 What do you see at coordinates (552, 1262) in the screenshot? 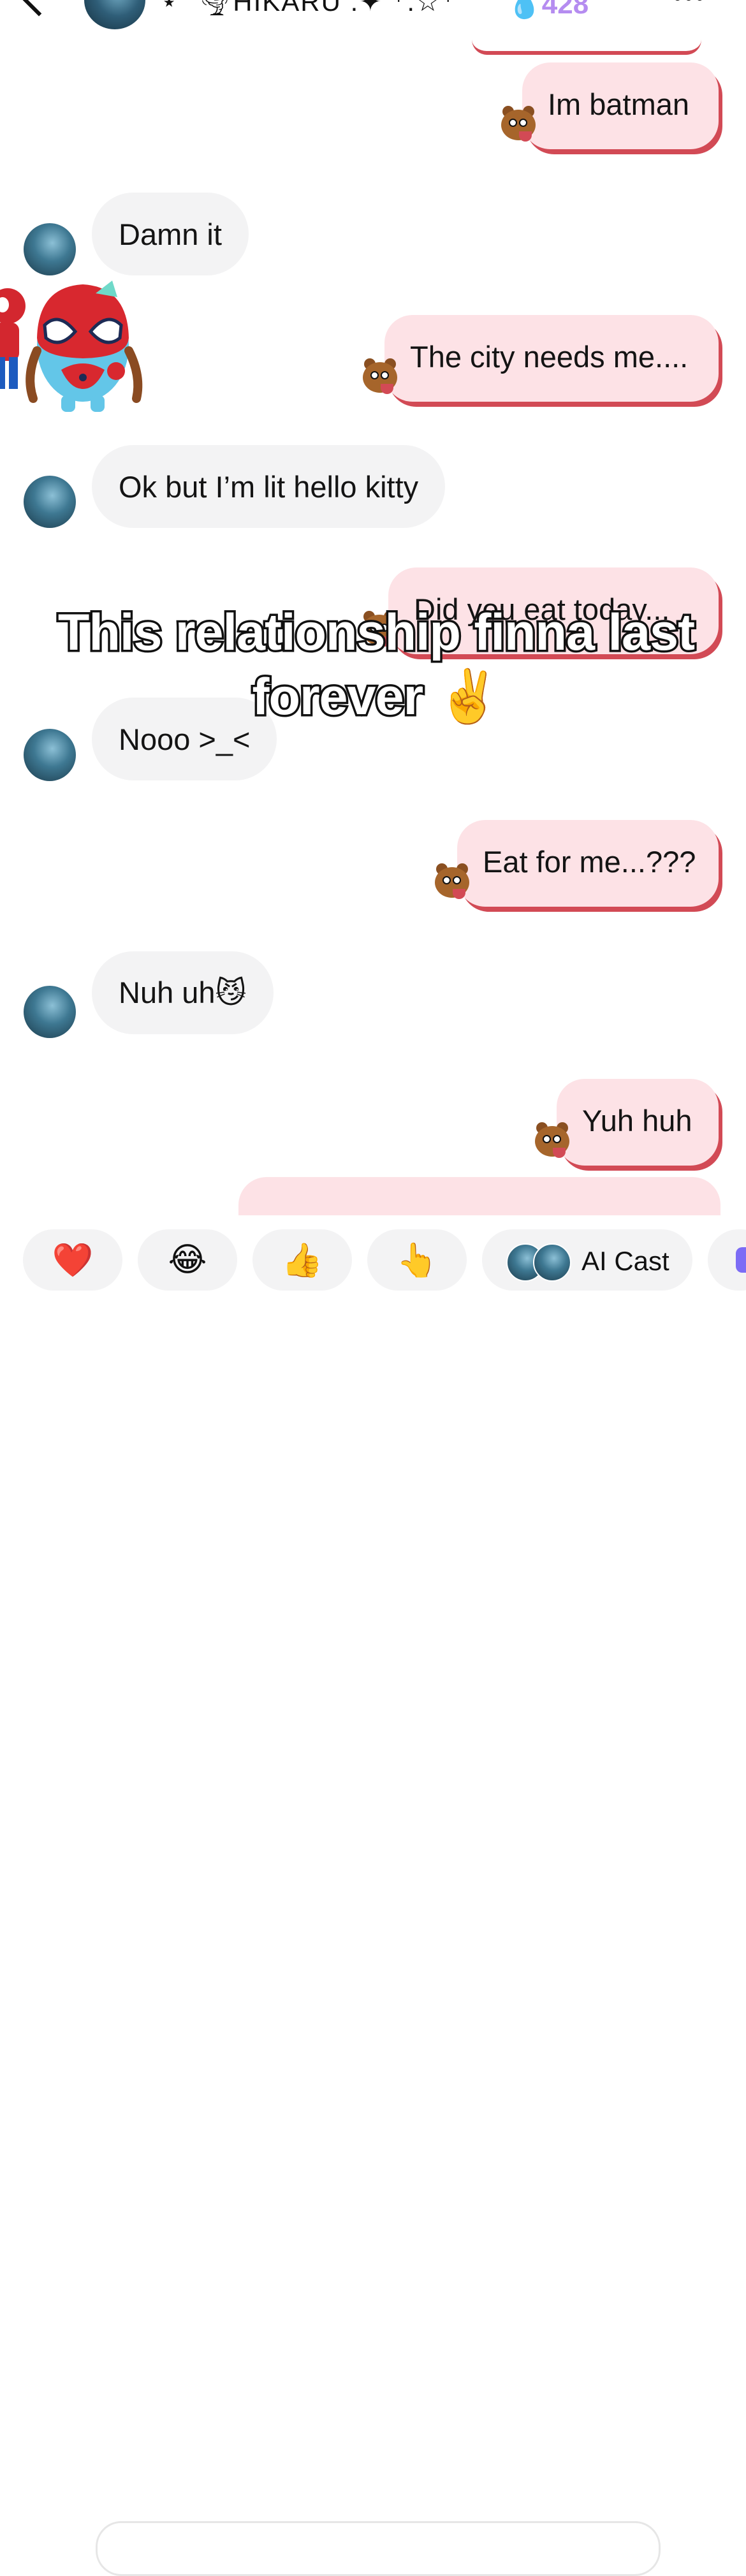
I see `ai-cast-avatar` at bounding box center [552, 1262].